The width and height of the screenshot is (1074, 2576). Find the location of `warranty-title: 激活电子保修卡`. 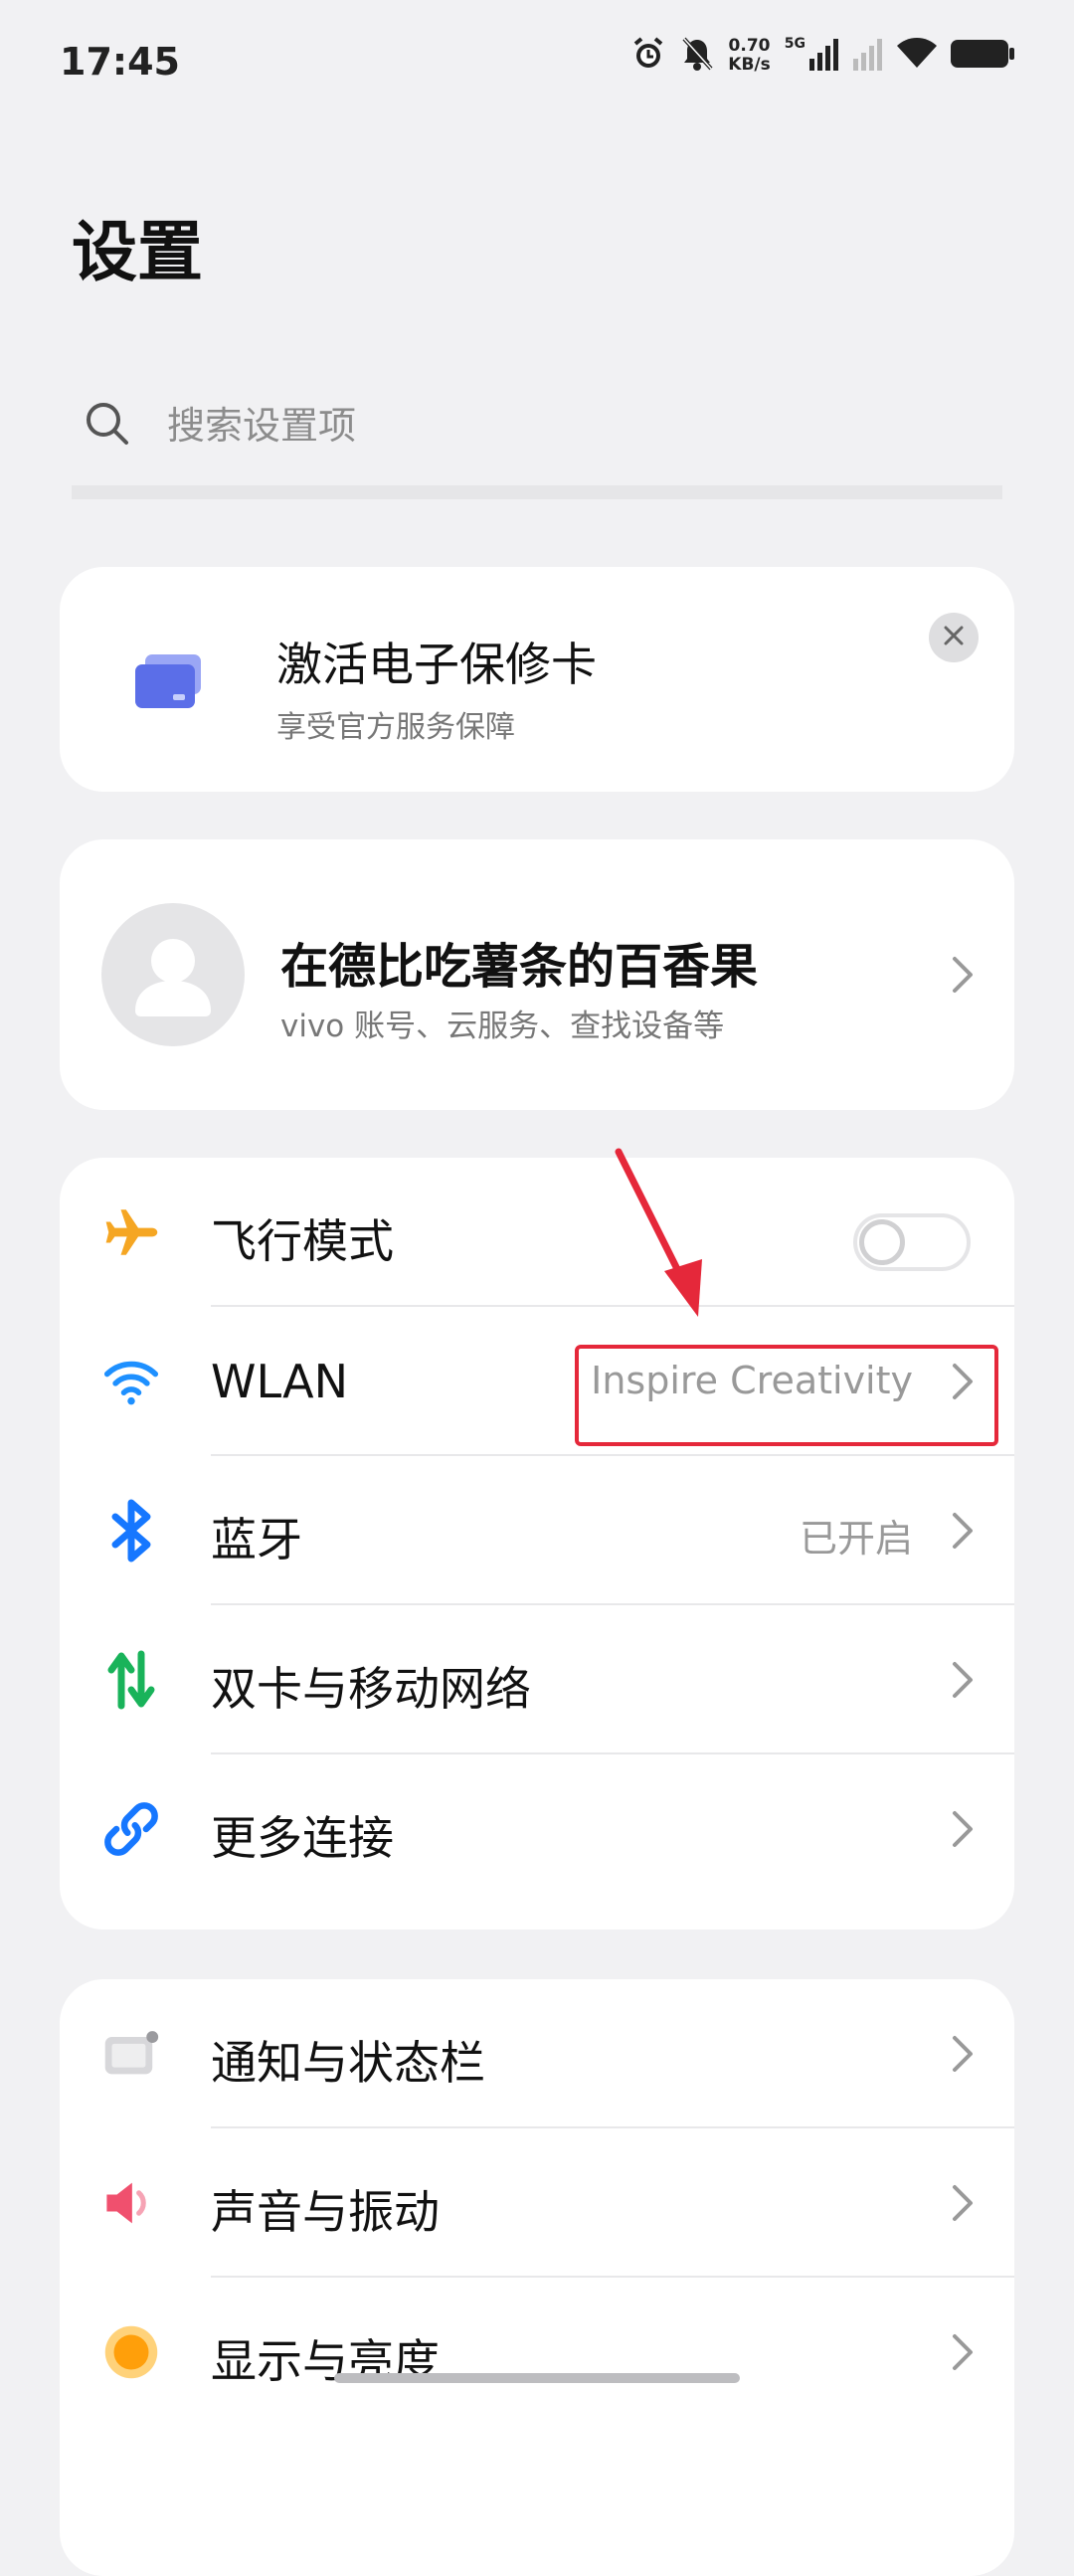

warranty-title: 激活电子保修卡 is located at coordinates (437, 664).